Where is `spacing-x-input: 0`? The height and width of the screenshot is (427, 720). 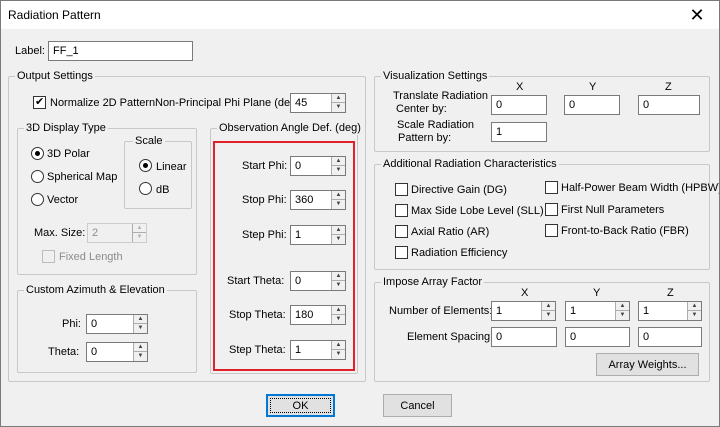
spacing-x-input: 0 is located at coordinates (524, 337).